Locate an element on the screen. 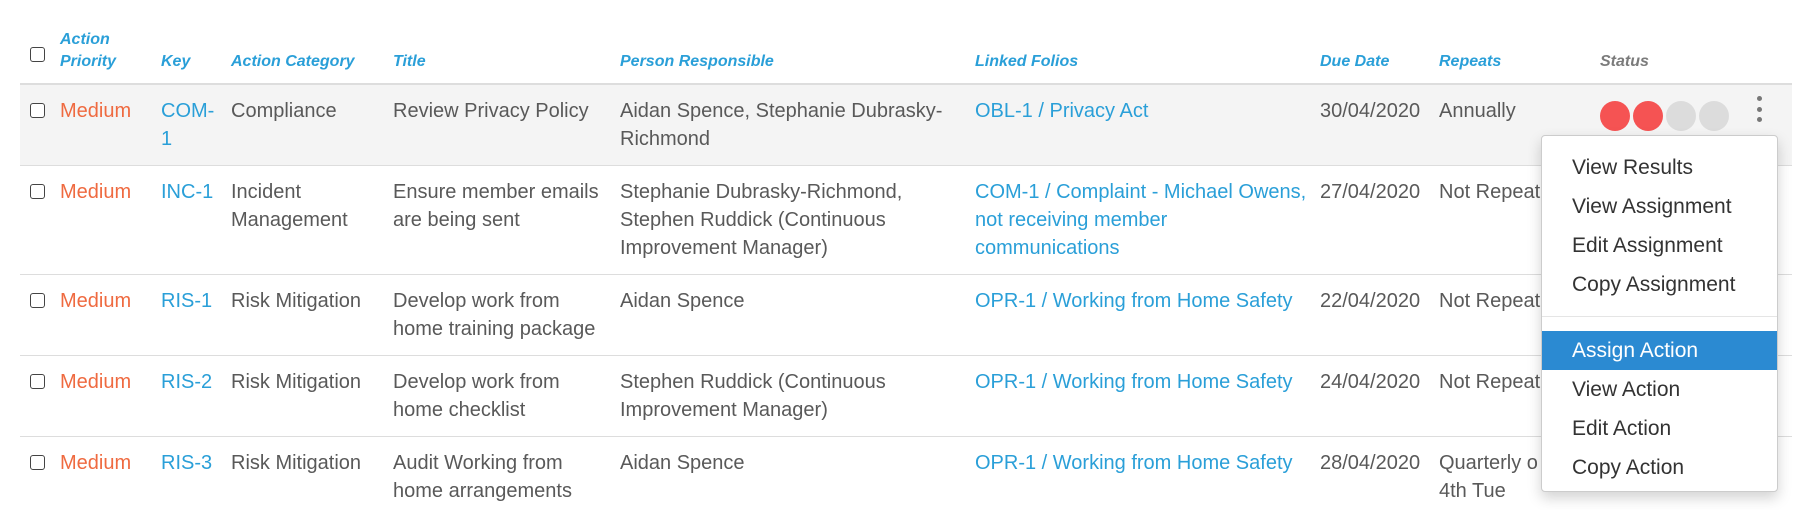 The height and width of the screenshot is (510, 1803). title-cell: Audit Working from home arrangements is located at coordinates (482, 477).